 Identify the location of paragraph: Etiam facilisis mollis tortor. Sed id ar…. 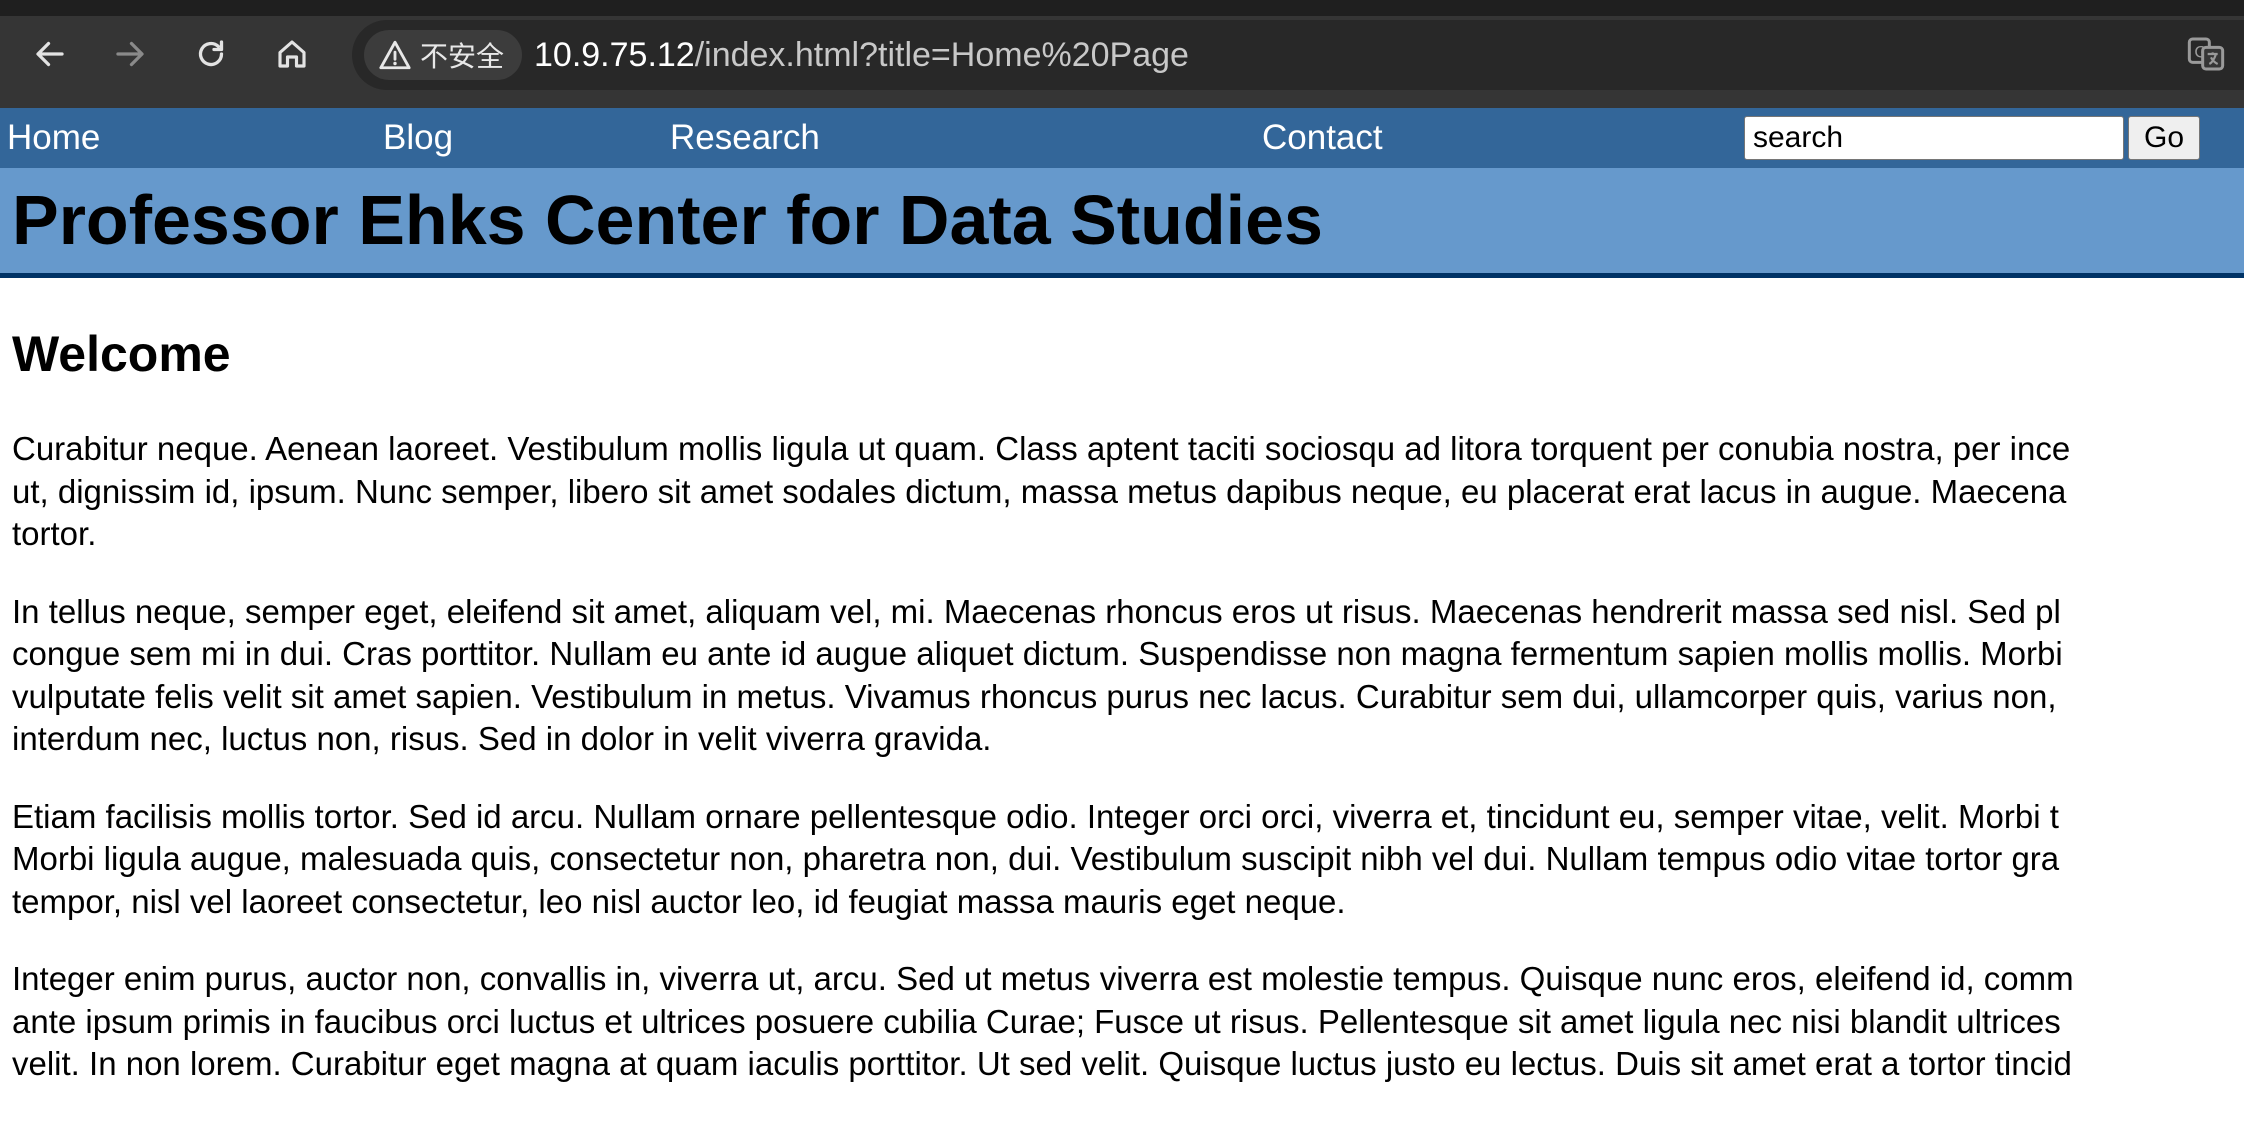
(1128, 860).